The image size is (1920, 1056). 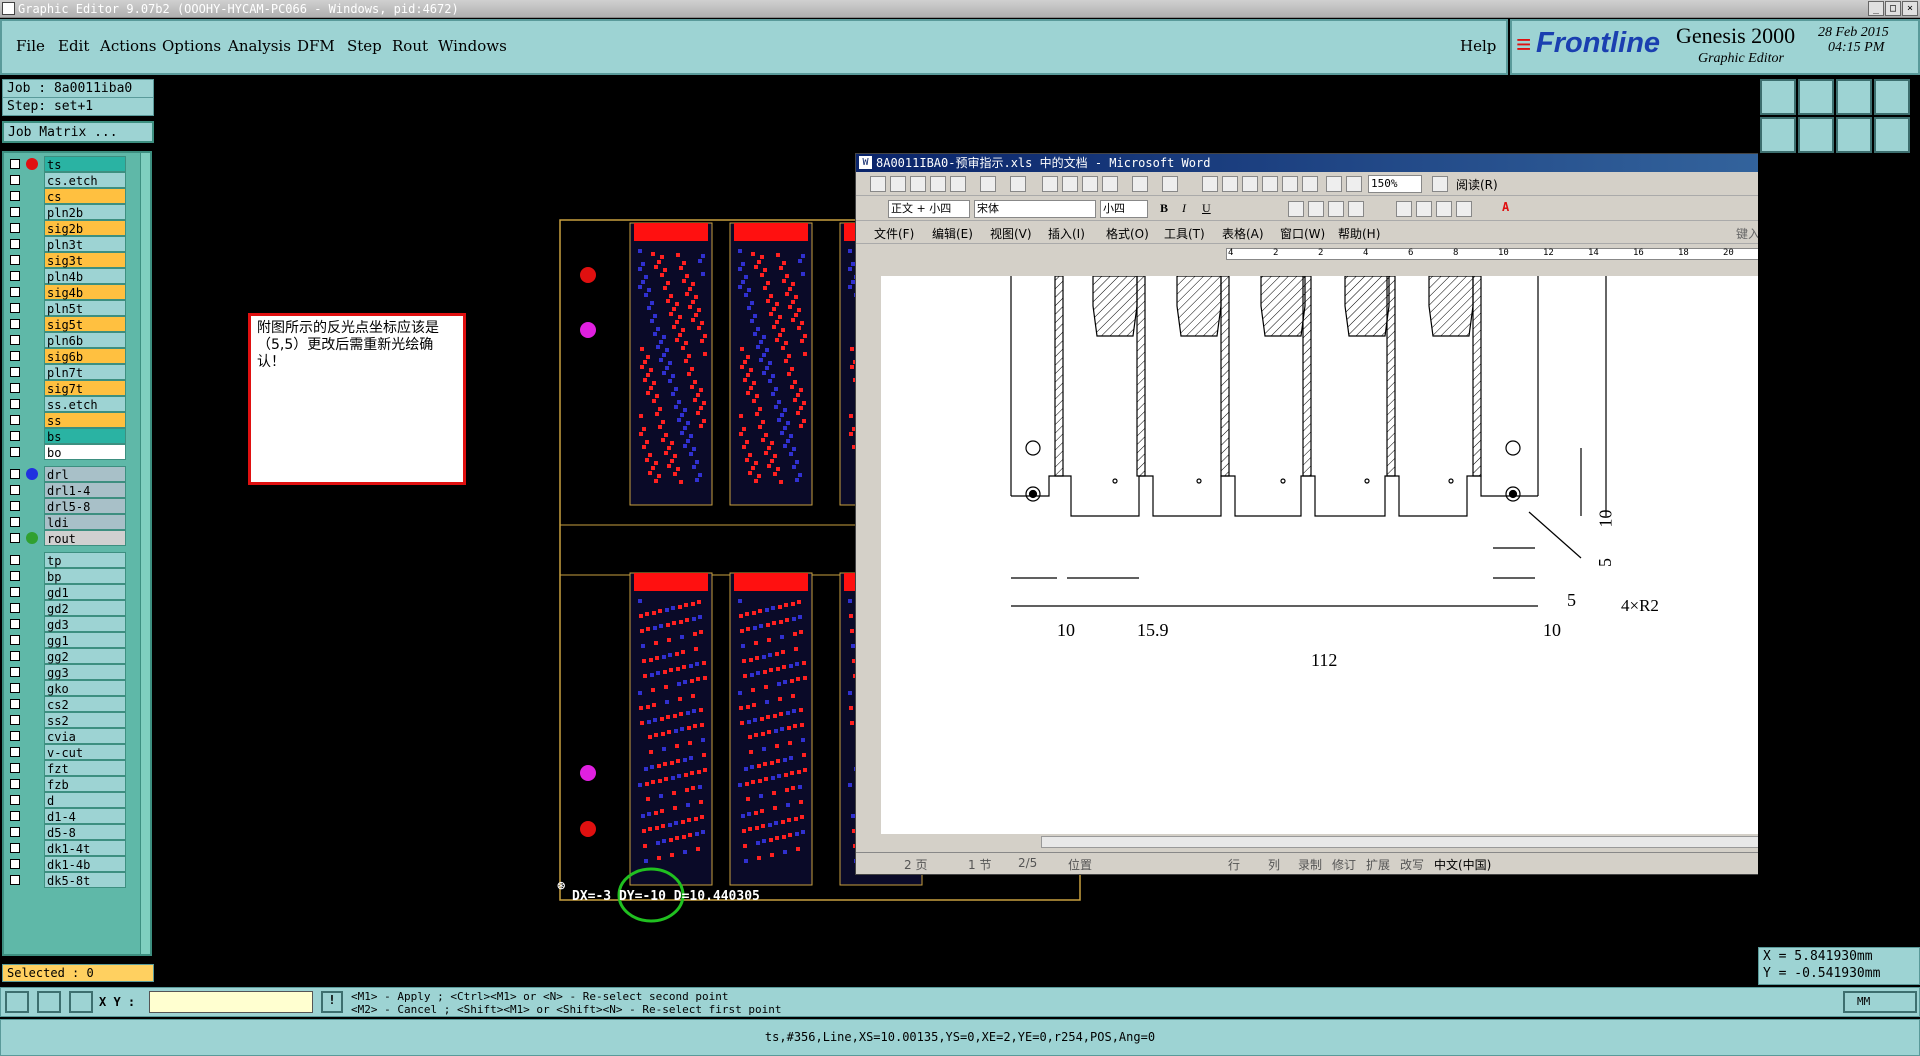 I want to click on layer-row: bs, so click(x=65, y=436).